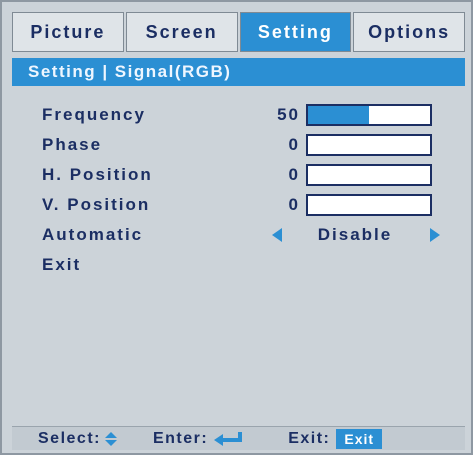 The height and width of the screenshot is (455, 473). What do you see at coordinates (238, 72) in the screenshot?
I see `submenu-title: Setting | Signal(RGB)` at bounding box center [238, 72].